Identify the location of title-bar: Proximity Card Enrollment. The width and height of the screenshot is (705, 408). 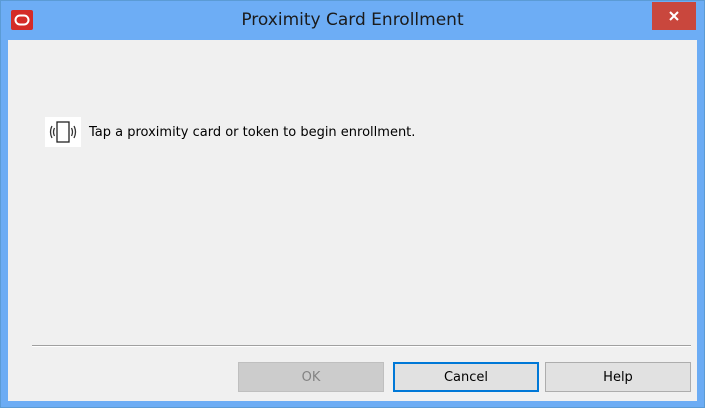
(352, 20).